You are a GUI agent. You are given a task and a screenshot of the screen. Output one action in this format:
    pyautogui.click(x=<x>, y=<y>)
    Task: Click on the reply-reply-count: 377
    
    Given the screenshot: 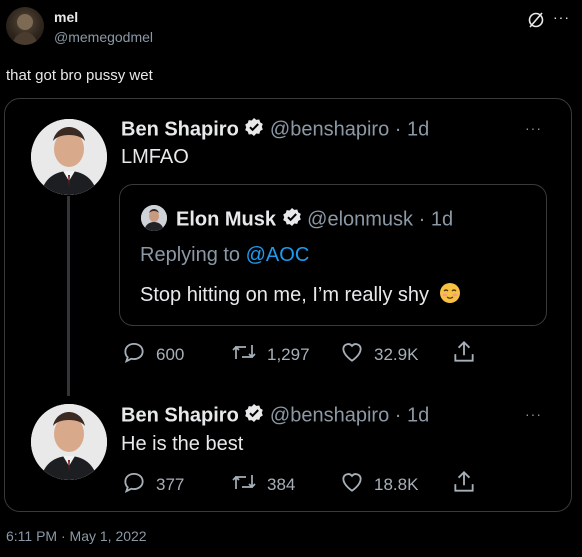 What is the action you would take?
    pyautogui.click(x=170, y=484)
    